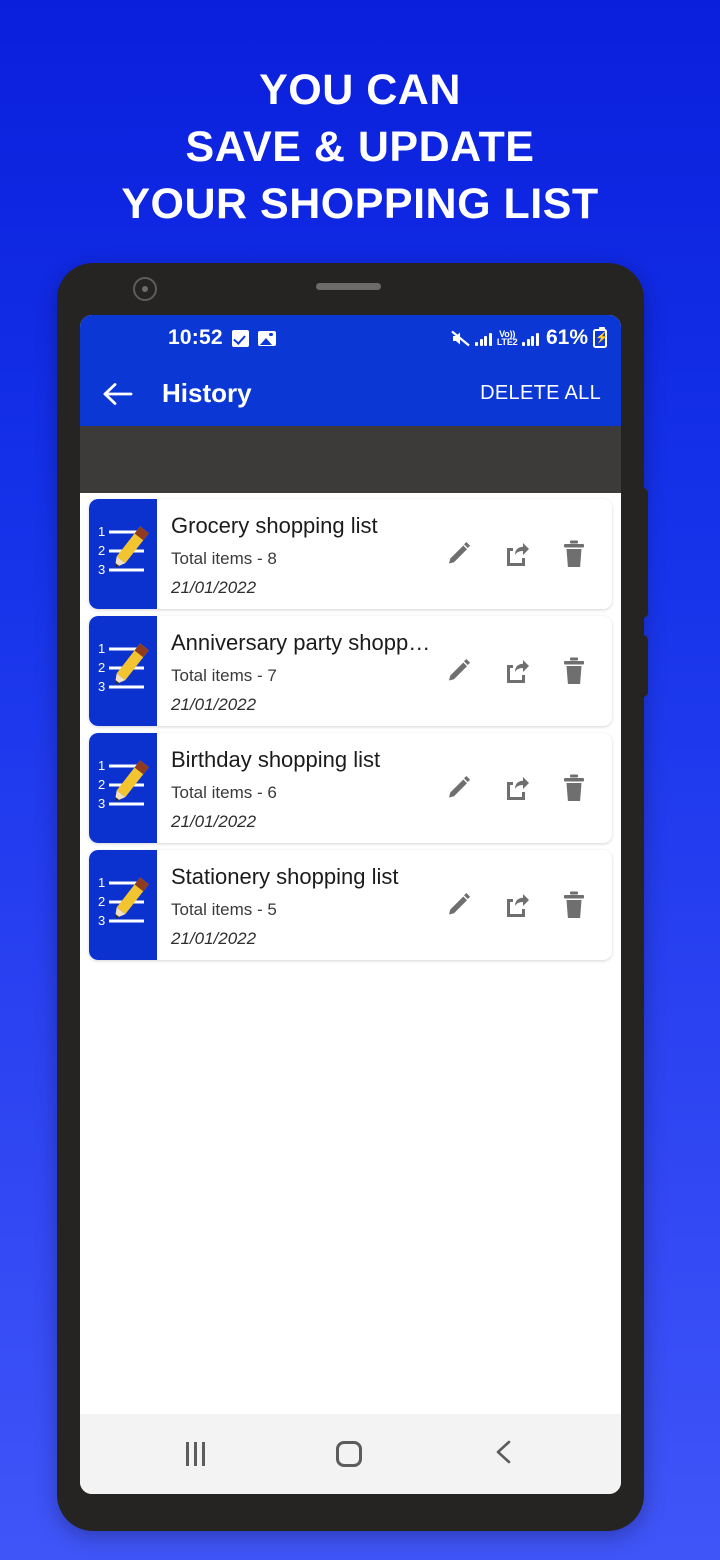  What do you see at coordinates (276, 759) in the screenshot?
I see `list-item-title: Birthday shopping list` at bounding box center [276, 759].